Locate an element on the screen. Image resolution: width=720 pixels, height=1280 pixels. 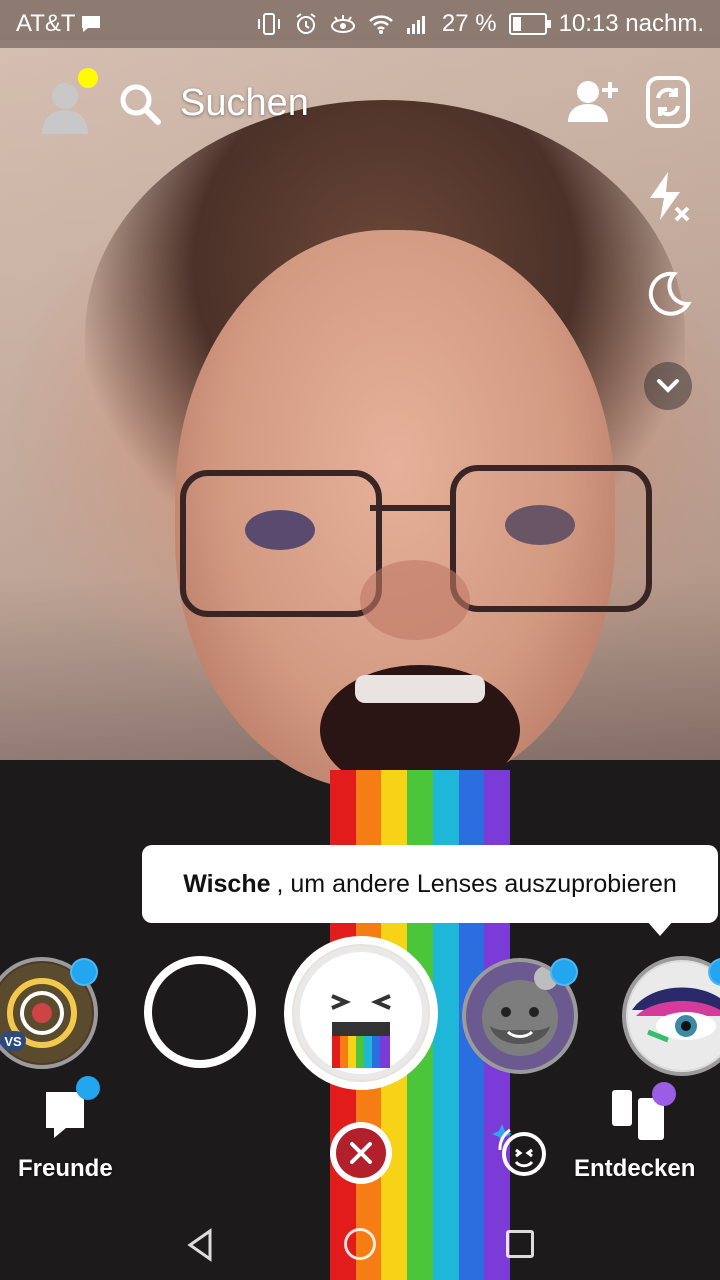
discover-notification-dot is located at coordinates (664, 1094).